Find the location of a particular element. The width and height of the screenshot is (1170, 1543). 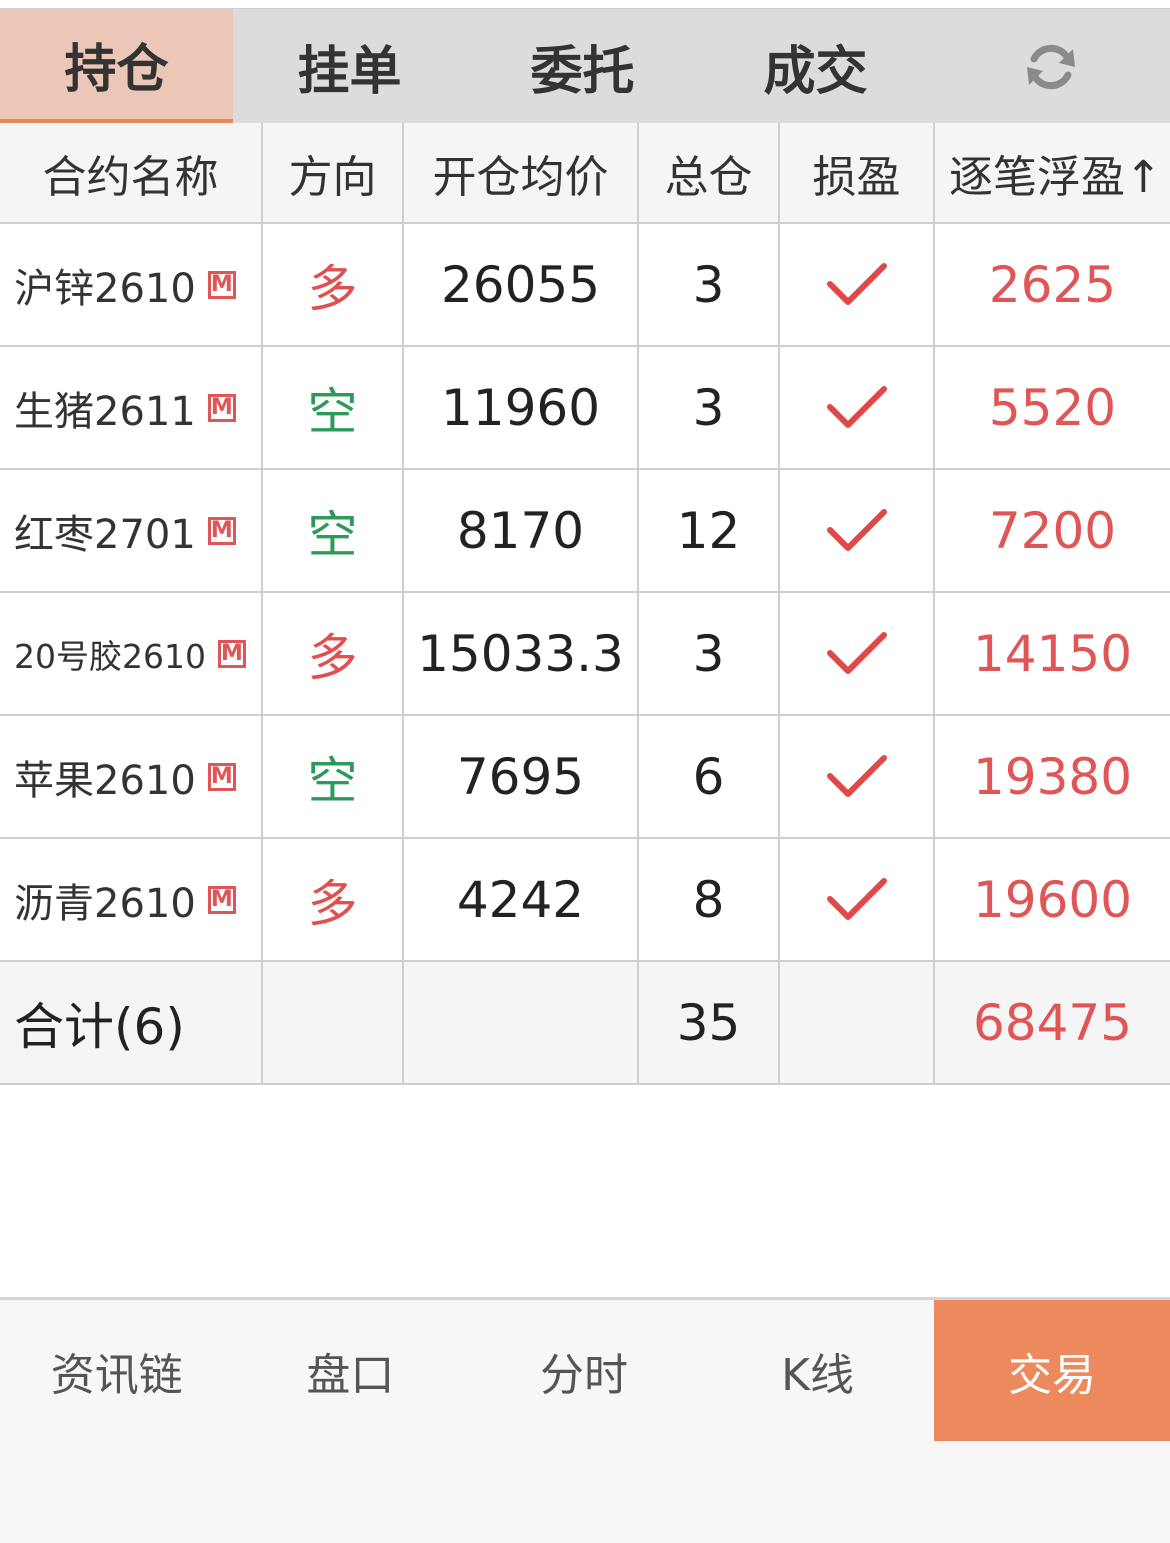

header-total-positions: 总仓 is located at coordinates (709, 172).